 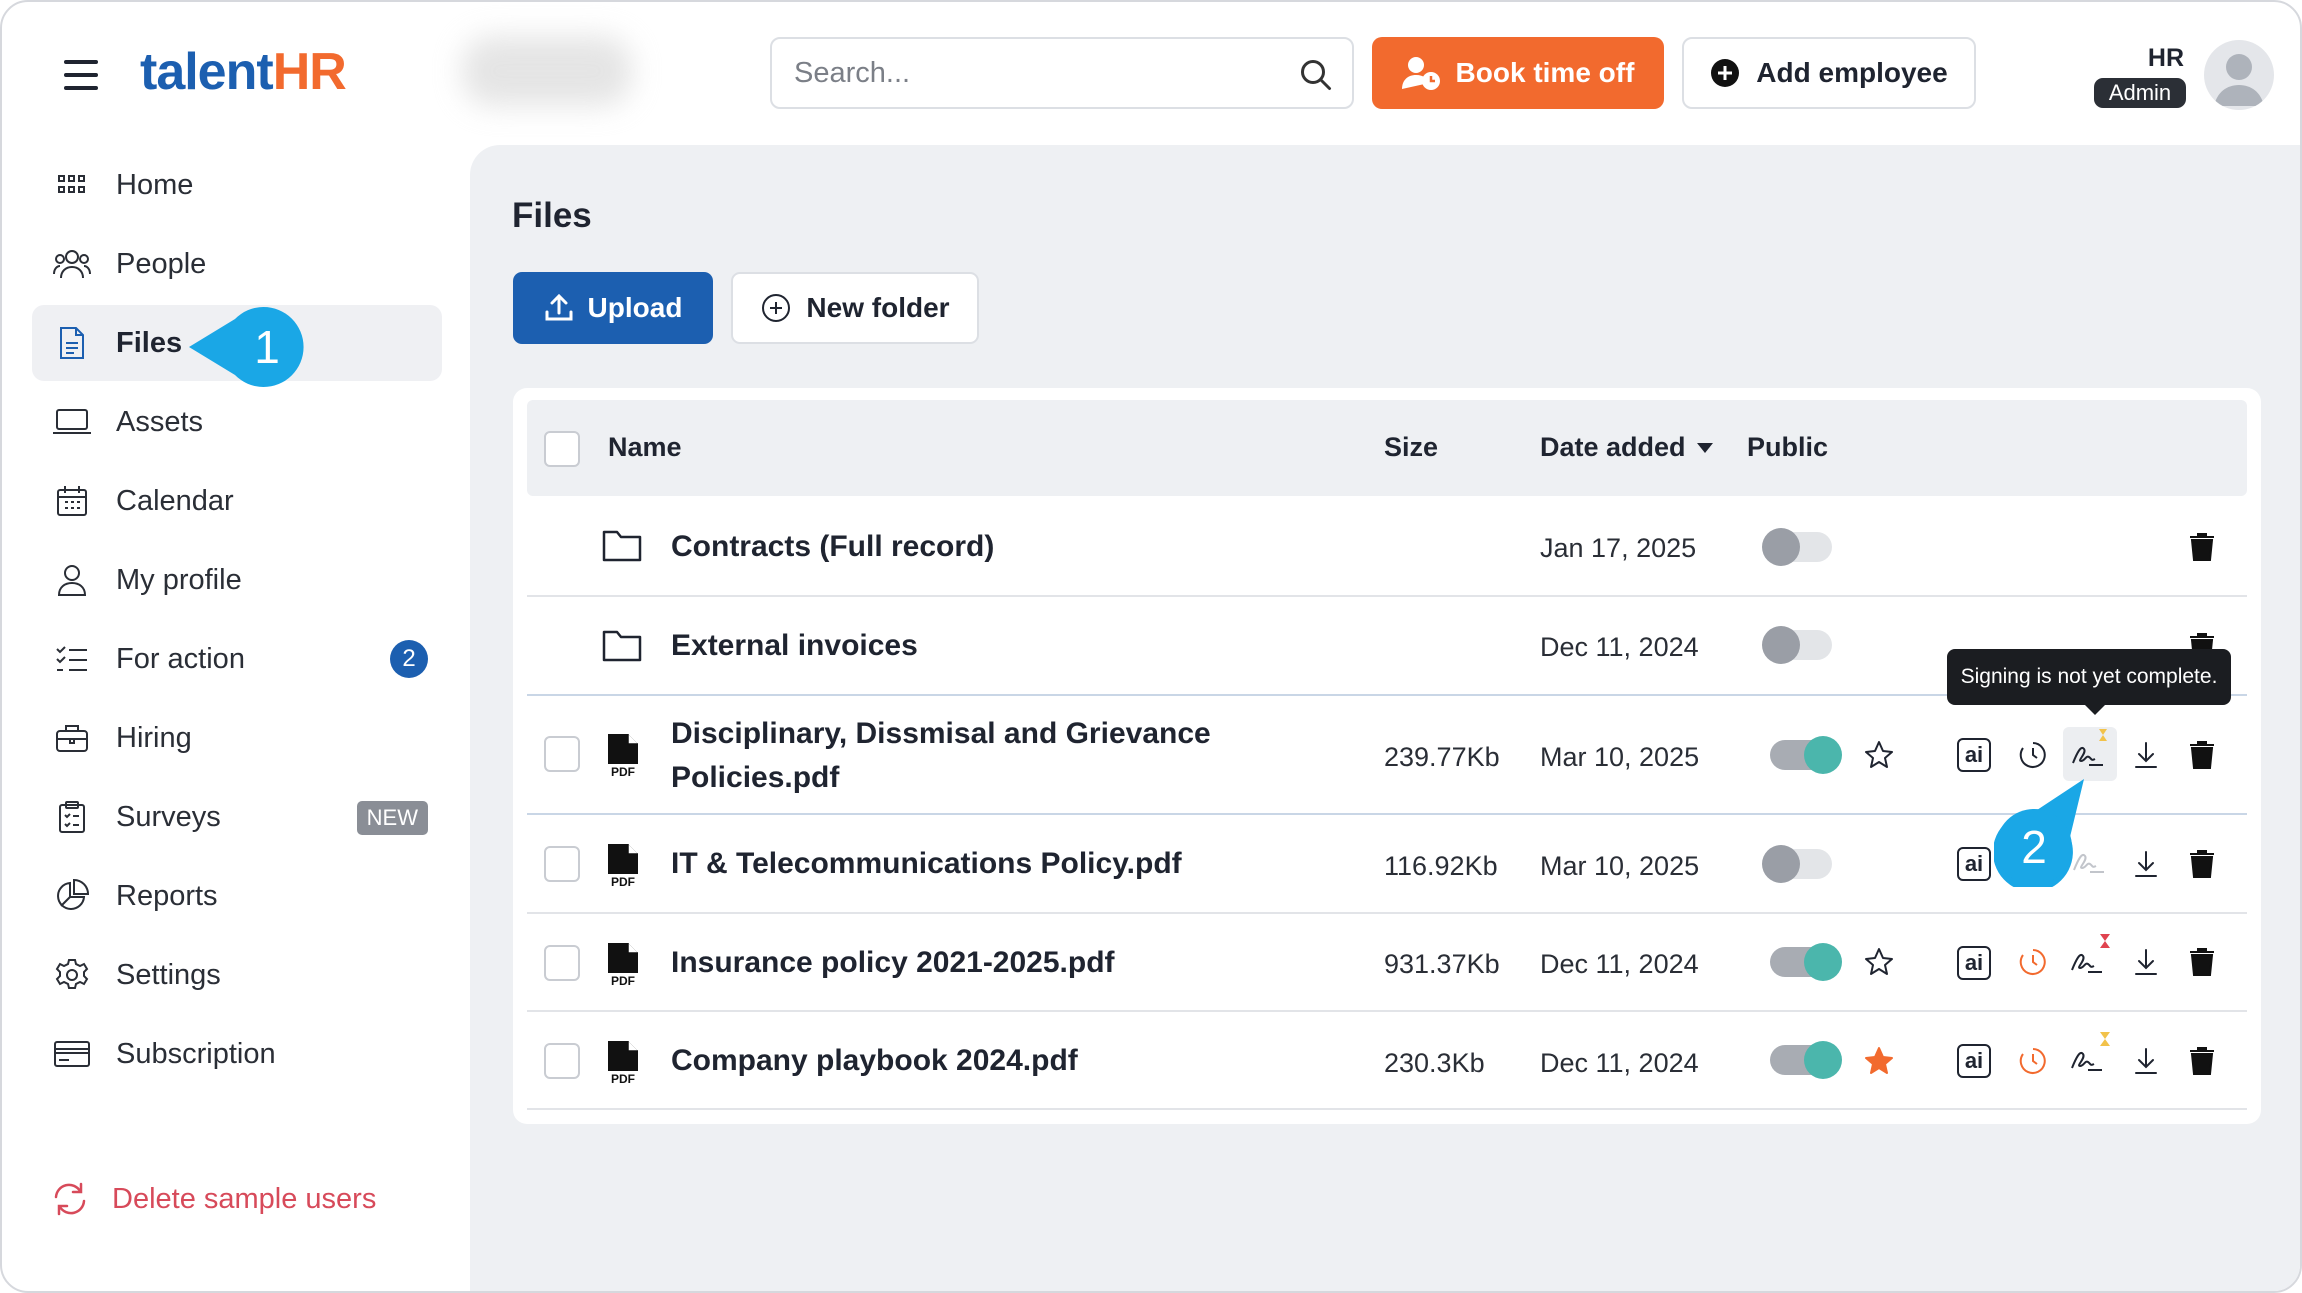 What do you see at coordinates (83, 75) in the screenshot?
I see `menu-icon` at bounding box center [83, 75].